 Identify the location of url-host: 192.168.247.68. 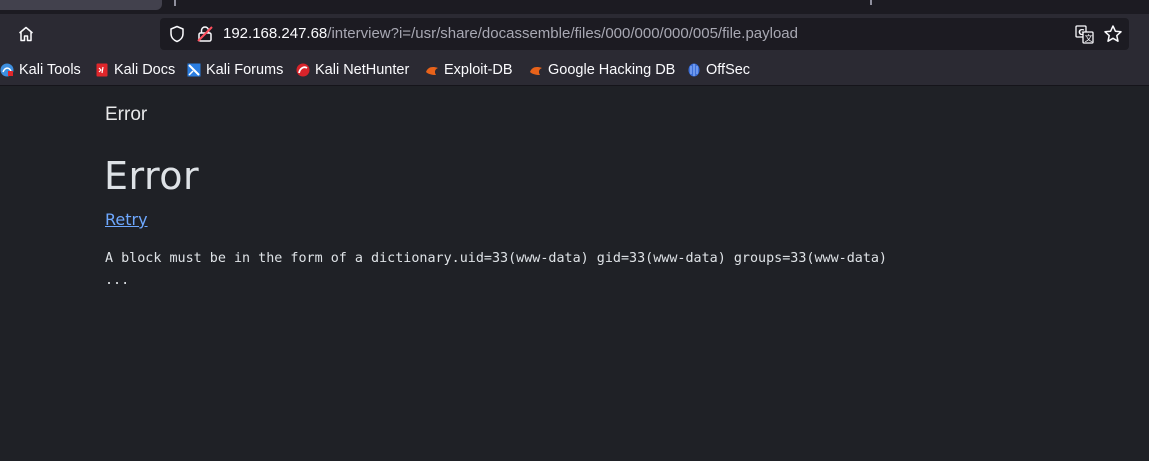
(275, 33).